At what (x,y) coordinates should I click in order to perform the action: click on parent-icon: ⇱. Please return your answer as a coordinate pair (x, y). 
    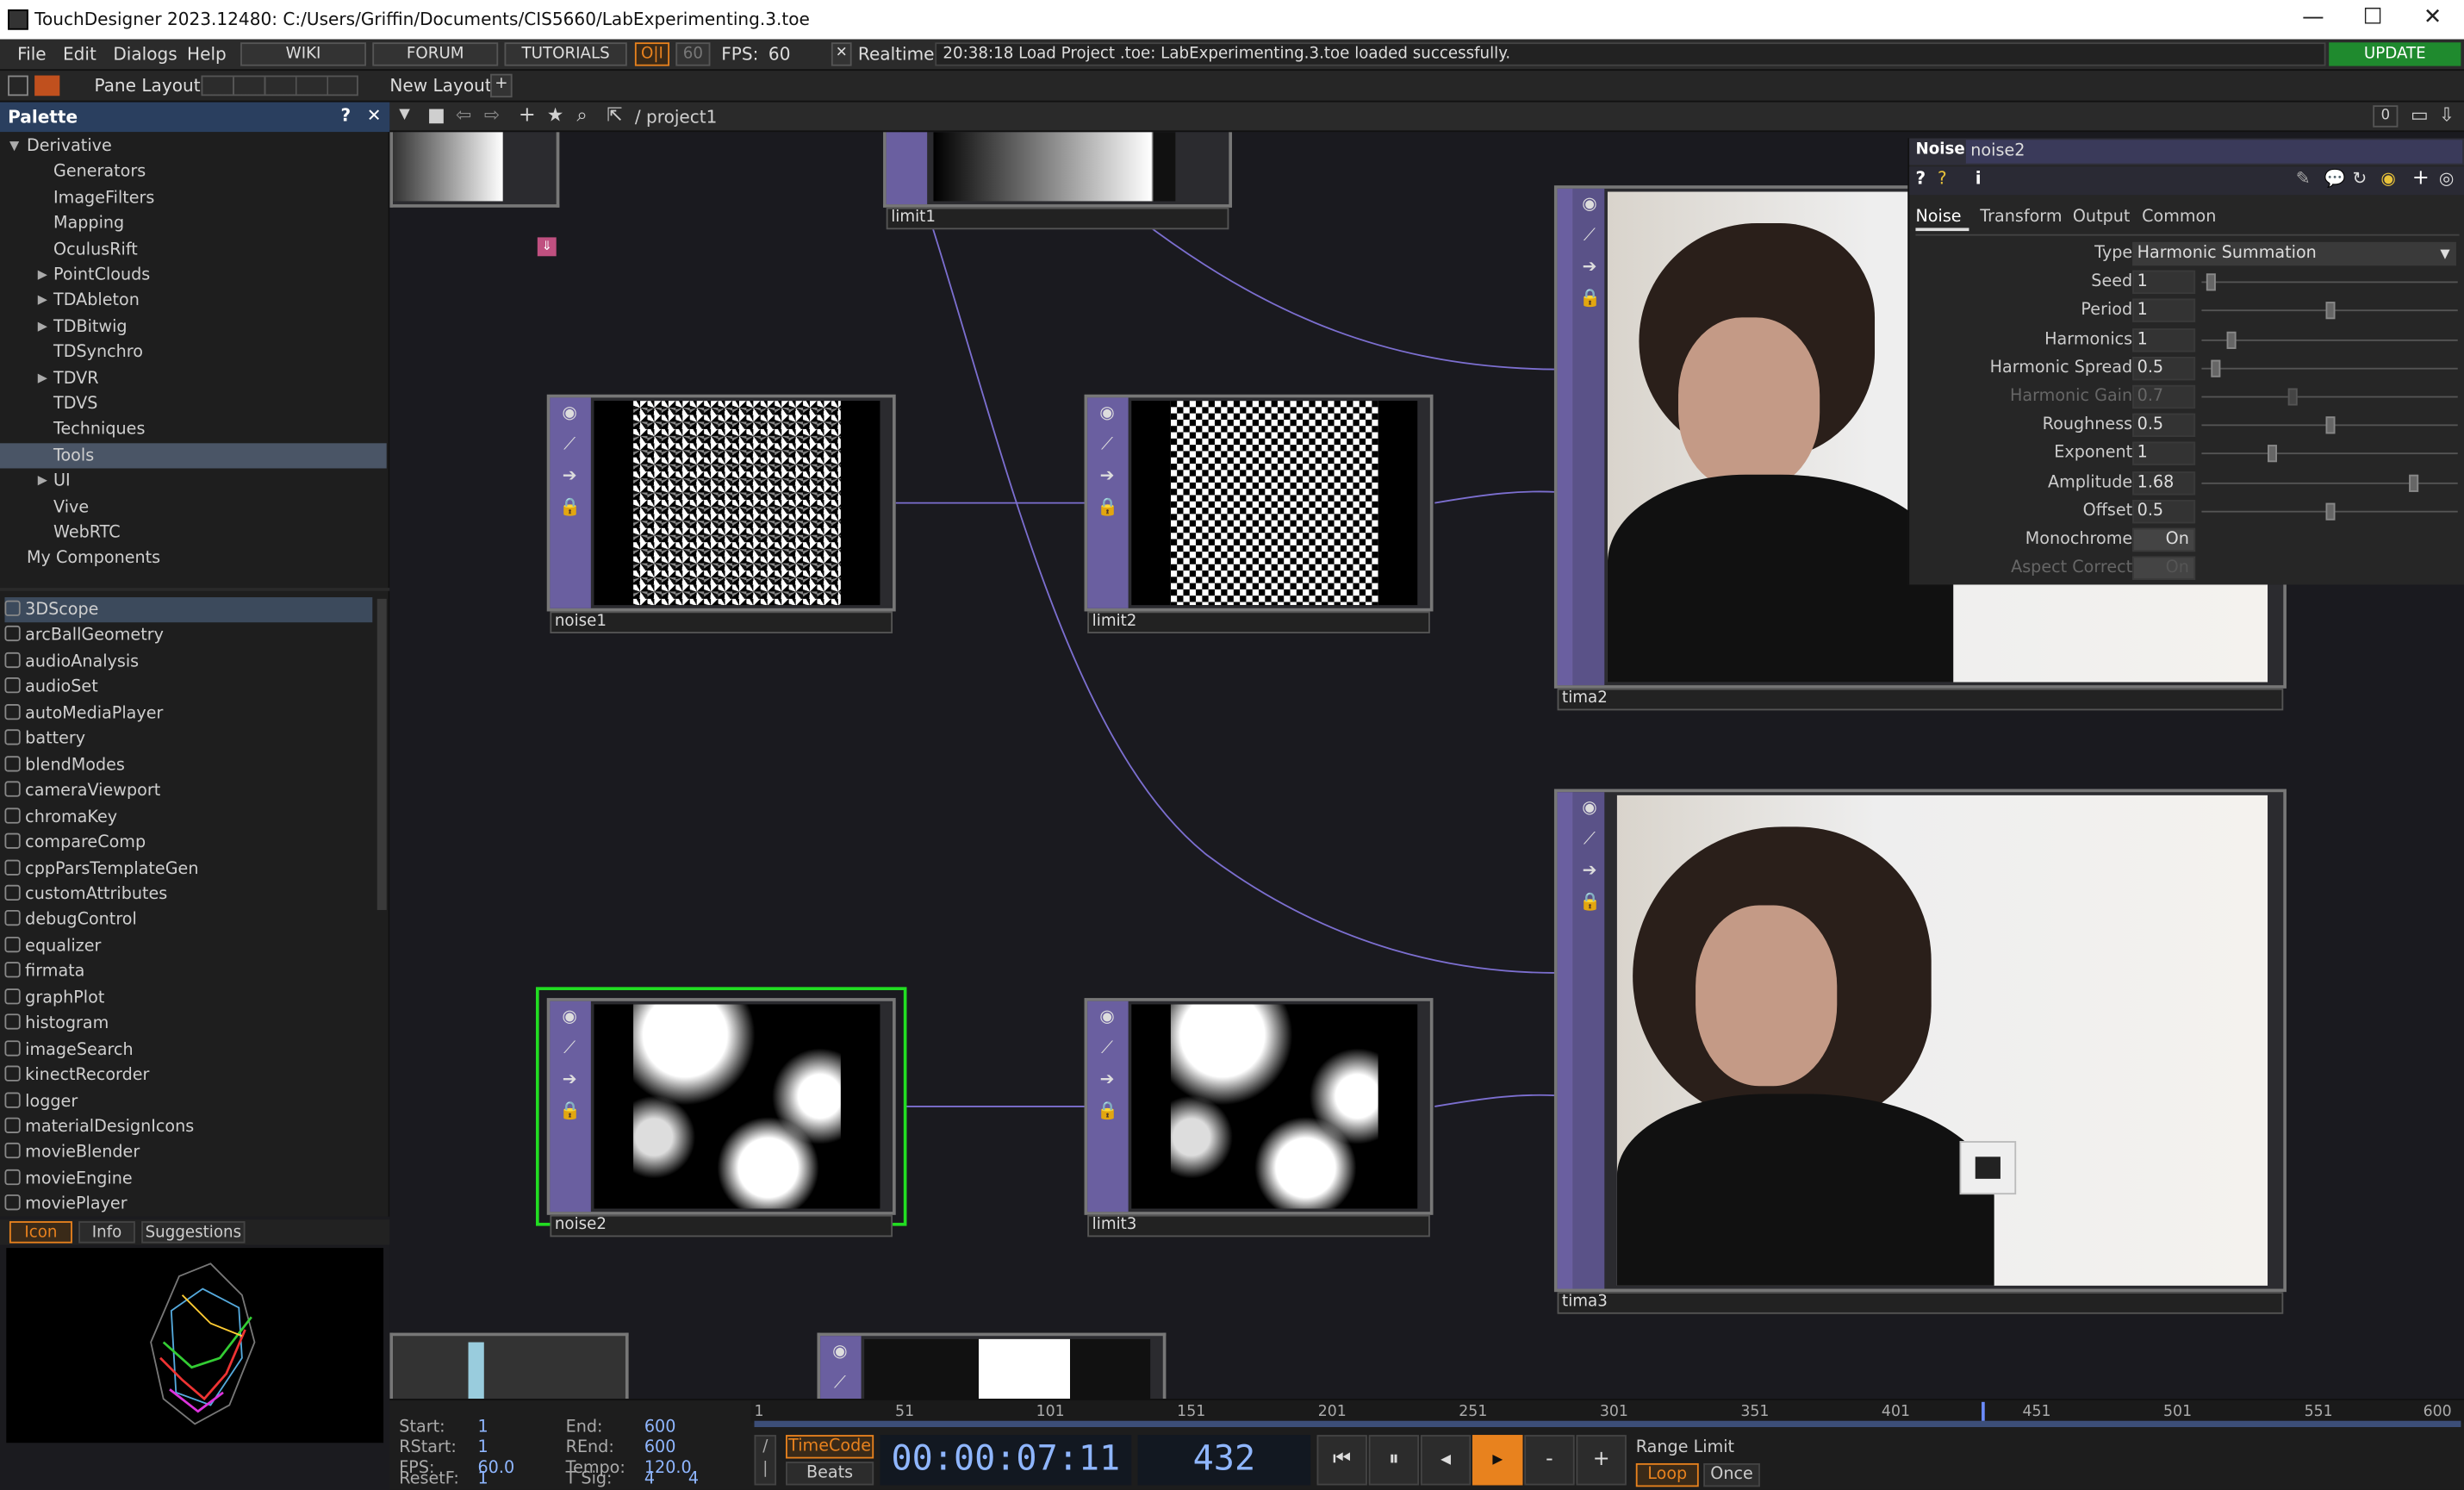
    Looking at the image, I should click on (615, 114).